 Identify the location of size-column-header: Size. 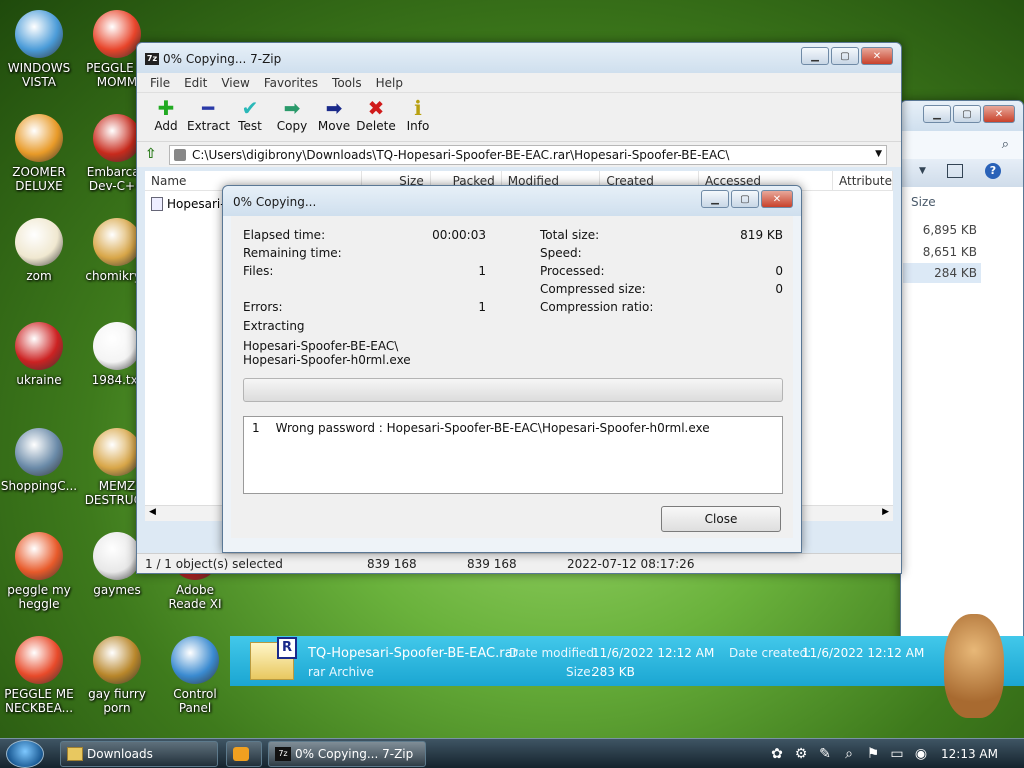
(923, 202).